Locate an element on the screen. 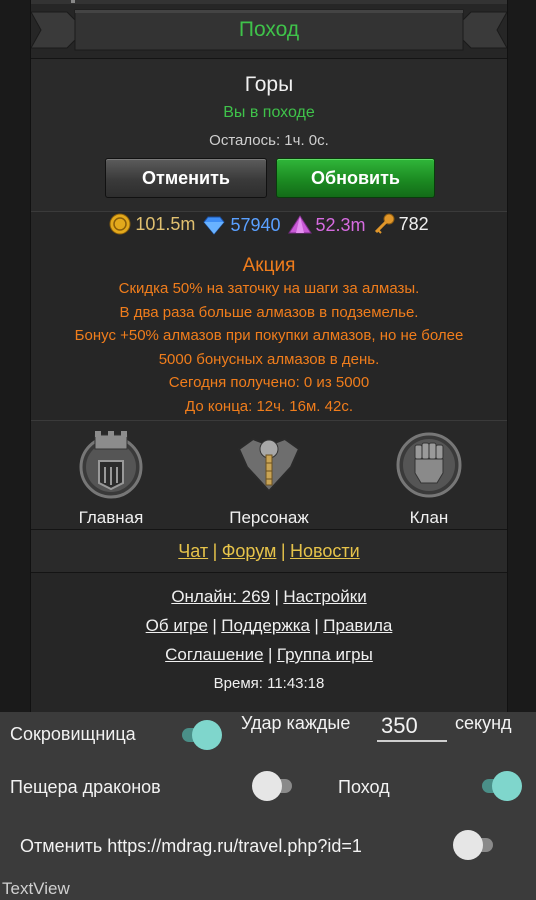 The width and height of the screenshot is (536, 900). nav-label-main: Главная is located at coordinates (111, 517).